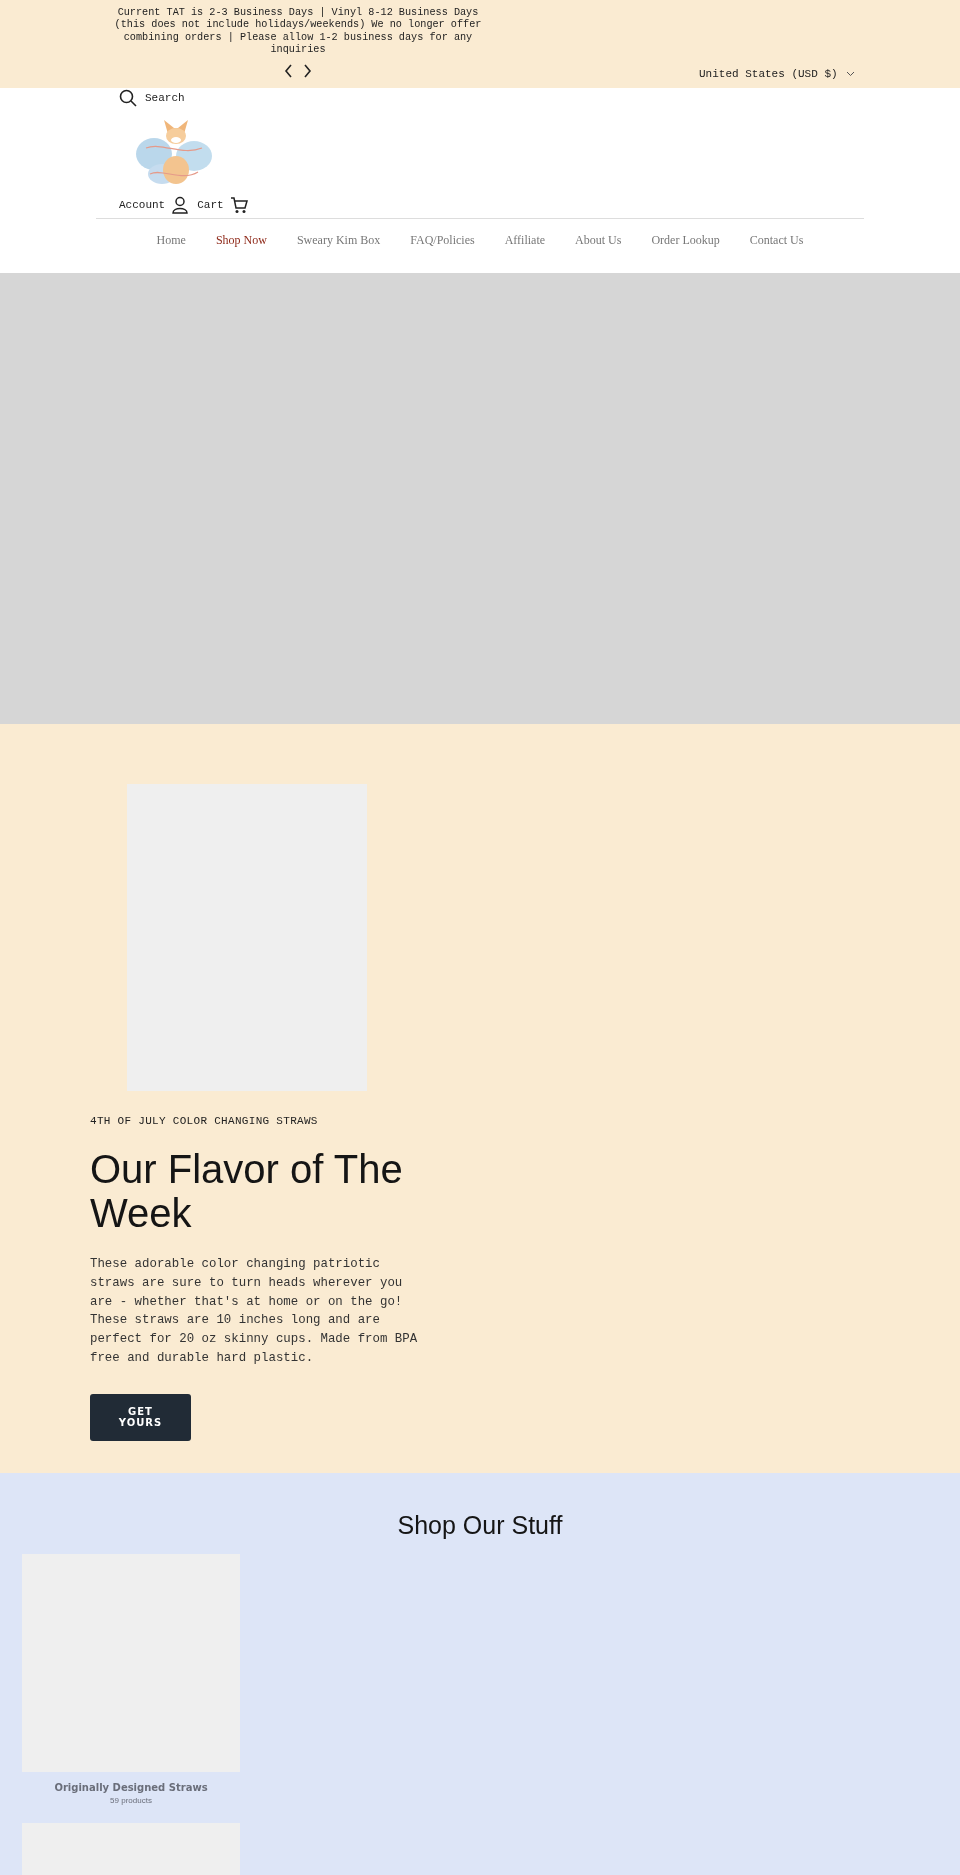 Image resolution: width=960 pixels, height=1875 pixels. What do you see at coordinates (685, 240) in the screenshot?
I see `nav-link: Order Lookup` at bounding box center [685, 240].